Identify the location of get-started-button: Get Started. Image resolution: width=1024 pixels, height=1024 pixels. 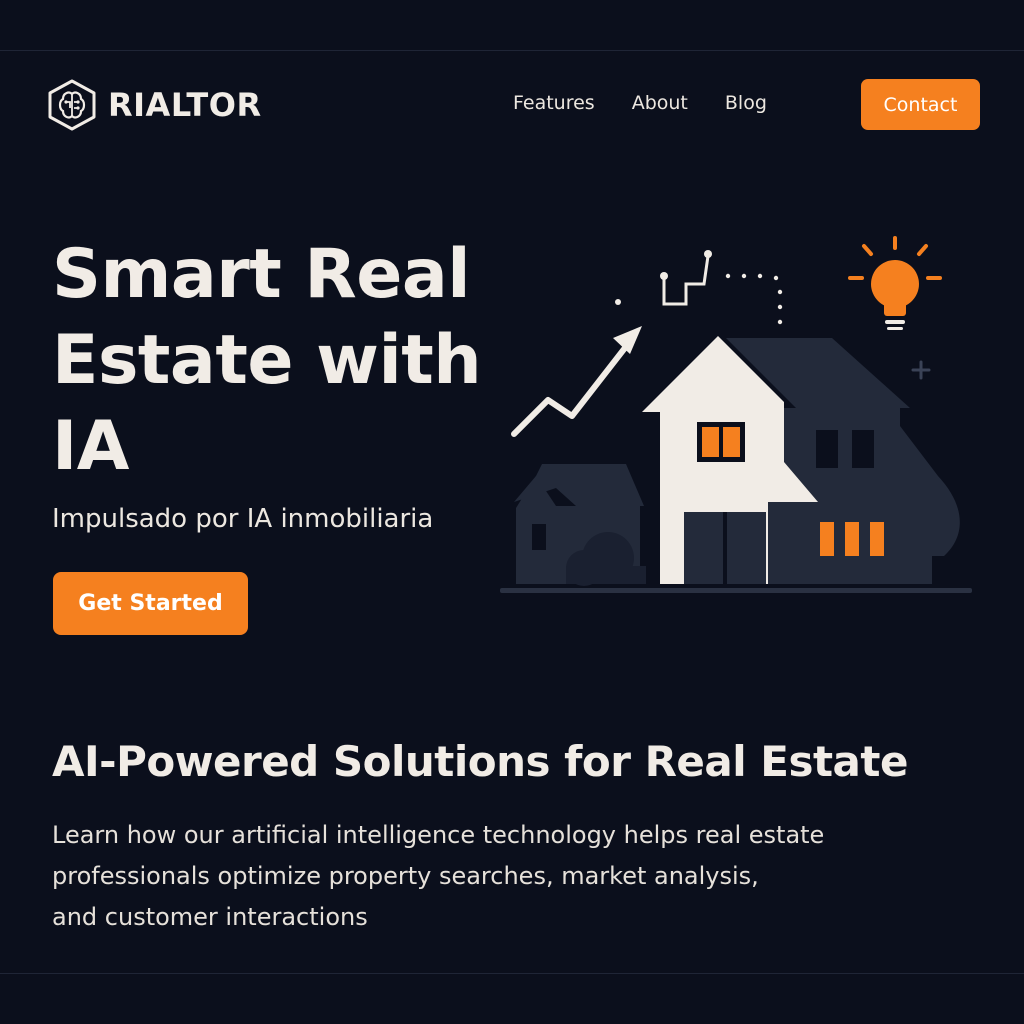
(150, 603).